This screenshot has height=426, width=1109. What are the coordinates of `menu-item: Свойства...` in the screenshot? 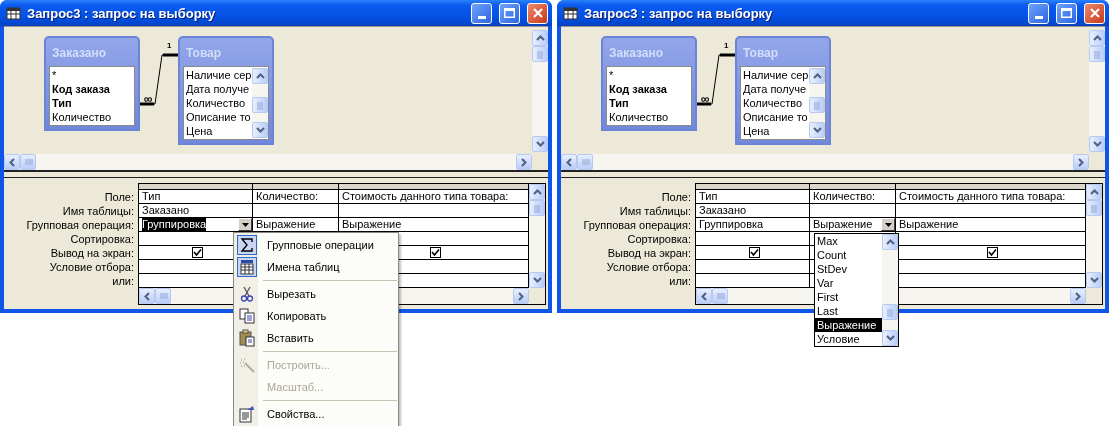 It's located at (316, 414).